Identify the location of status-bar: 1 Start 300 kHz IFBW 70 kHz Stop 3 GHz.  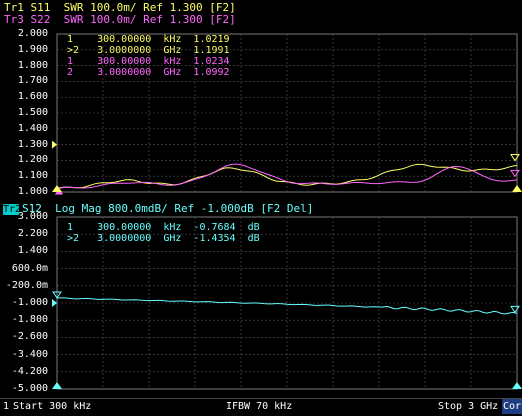
(261, 407).